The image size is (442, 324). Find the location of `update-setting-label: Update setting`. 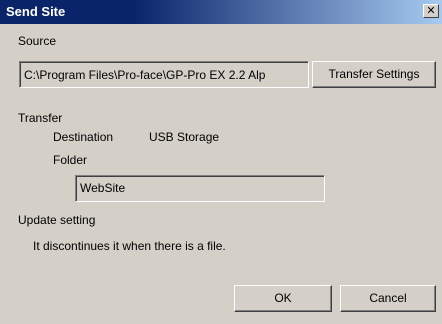

update-setting-label: Update setting is located at coordinates (57, 220).